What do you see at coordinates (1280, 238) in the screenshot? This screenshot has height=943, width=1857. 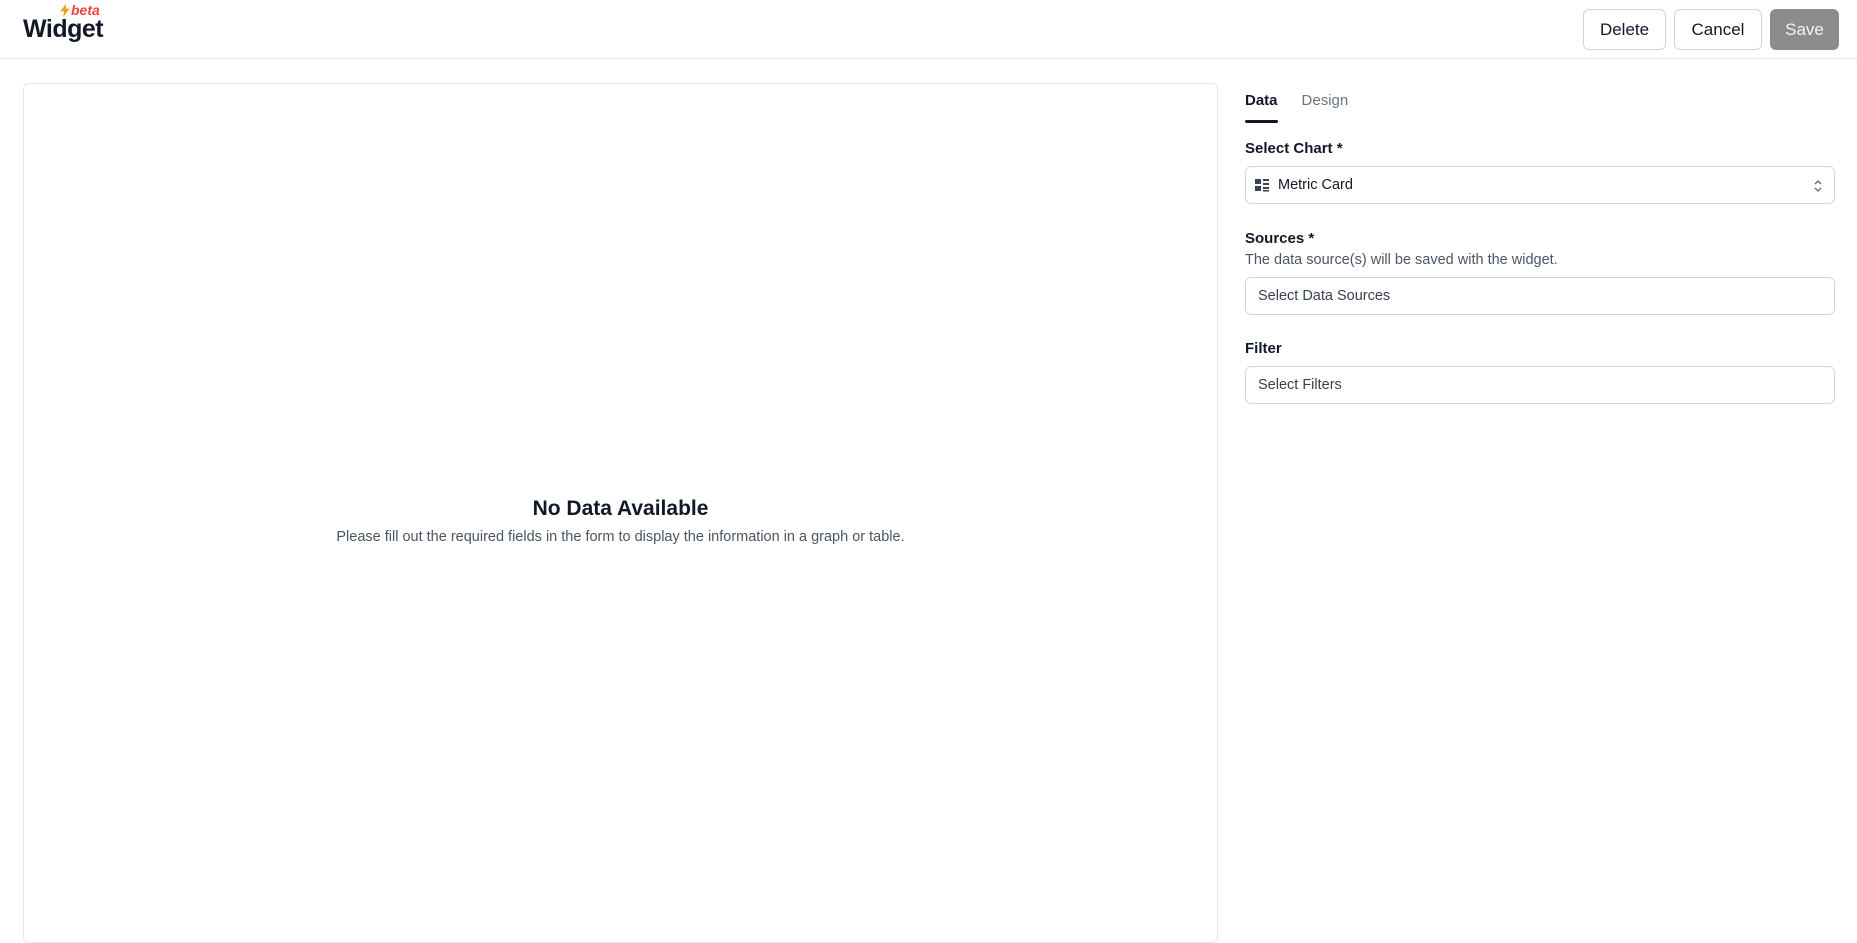 I see `sources-field-label: Sources *` at bounding box center [1280, 238].